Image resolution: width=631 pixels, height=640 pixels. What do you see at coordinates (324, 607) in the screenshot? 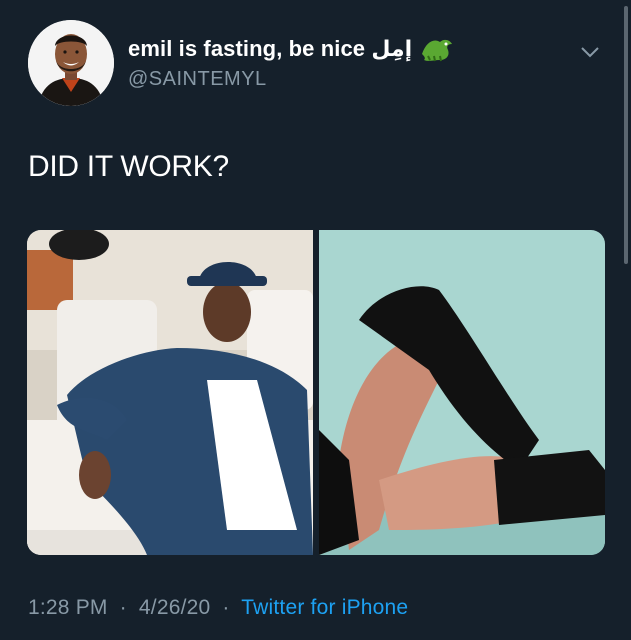
I see `tweet-source-link: Twitter for iPhone` at bounding box center [324, 607].